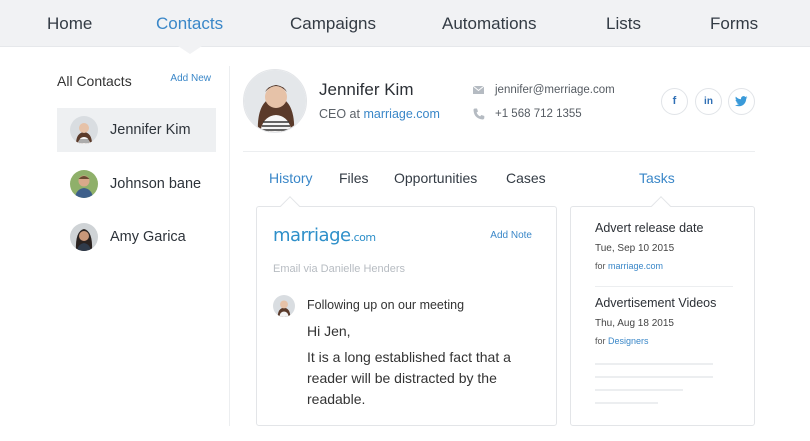  I want to click on task-for: for marriage.com, so click(629, 266).